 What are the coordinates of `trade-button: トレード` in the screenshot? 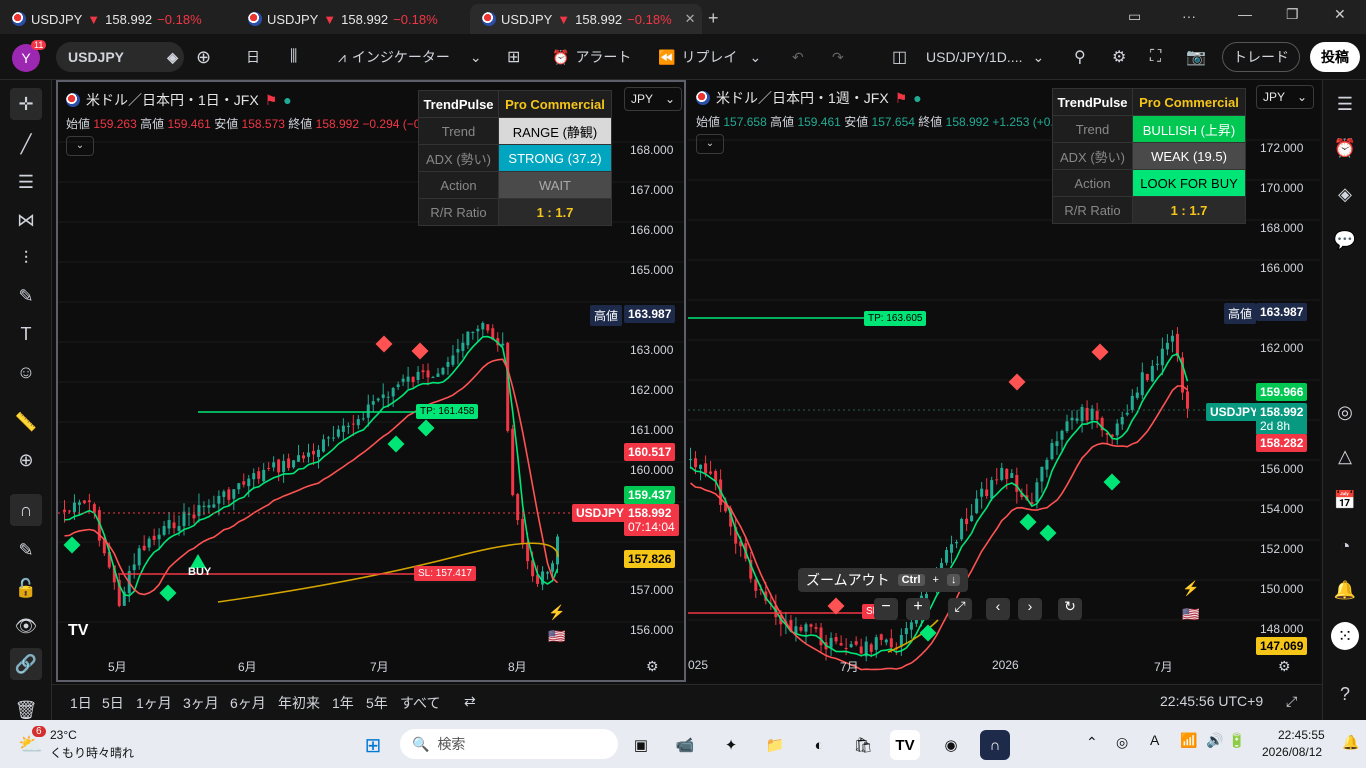 It's located at (1261, 57).